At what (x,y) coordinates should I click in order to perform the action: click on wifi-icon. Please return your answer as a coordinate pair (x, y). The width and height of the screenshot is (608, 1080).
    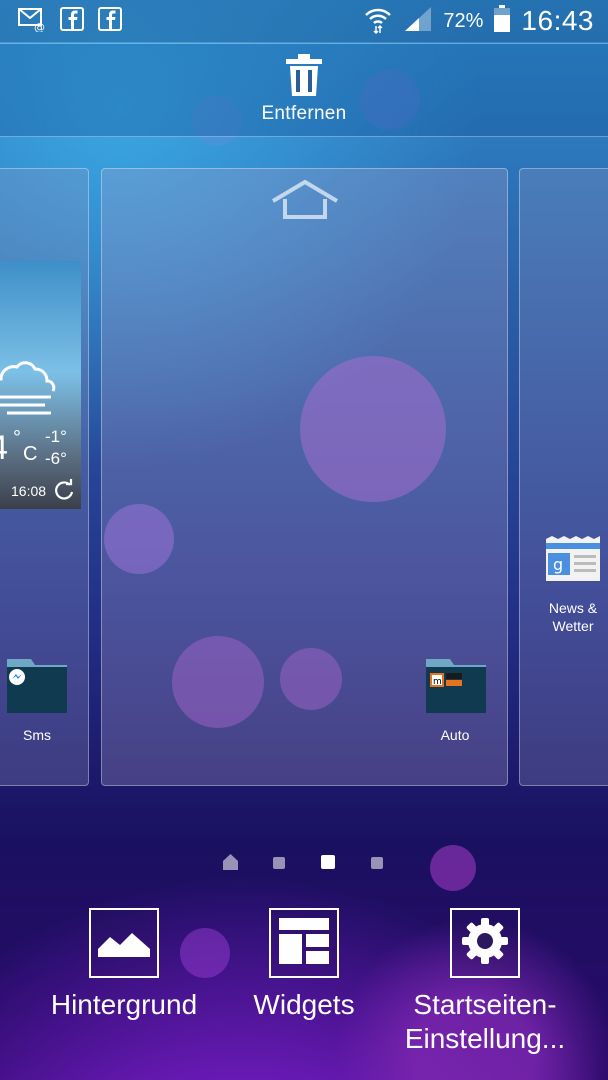
    Looking at the image, I should click on (378, 21).